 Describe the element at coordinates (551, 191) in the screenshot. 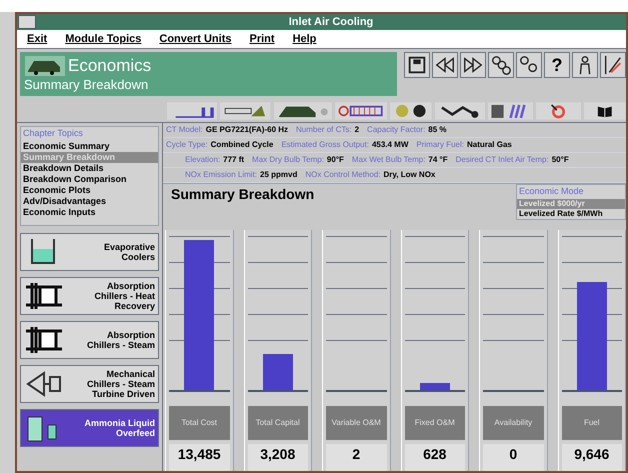

I see `panel-title: Economic Mode` at that location.